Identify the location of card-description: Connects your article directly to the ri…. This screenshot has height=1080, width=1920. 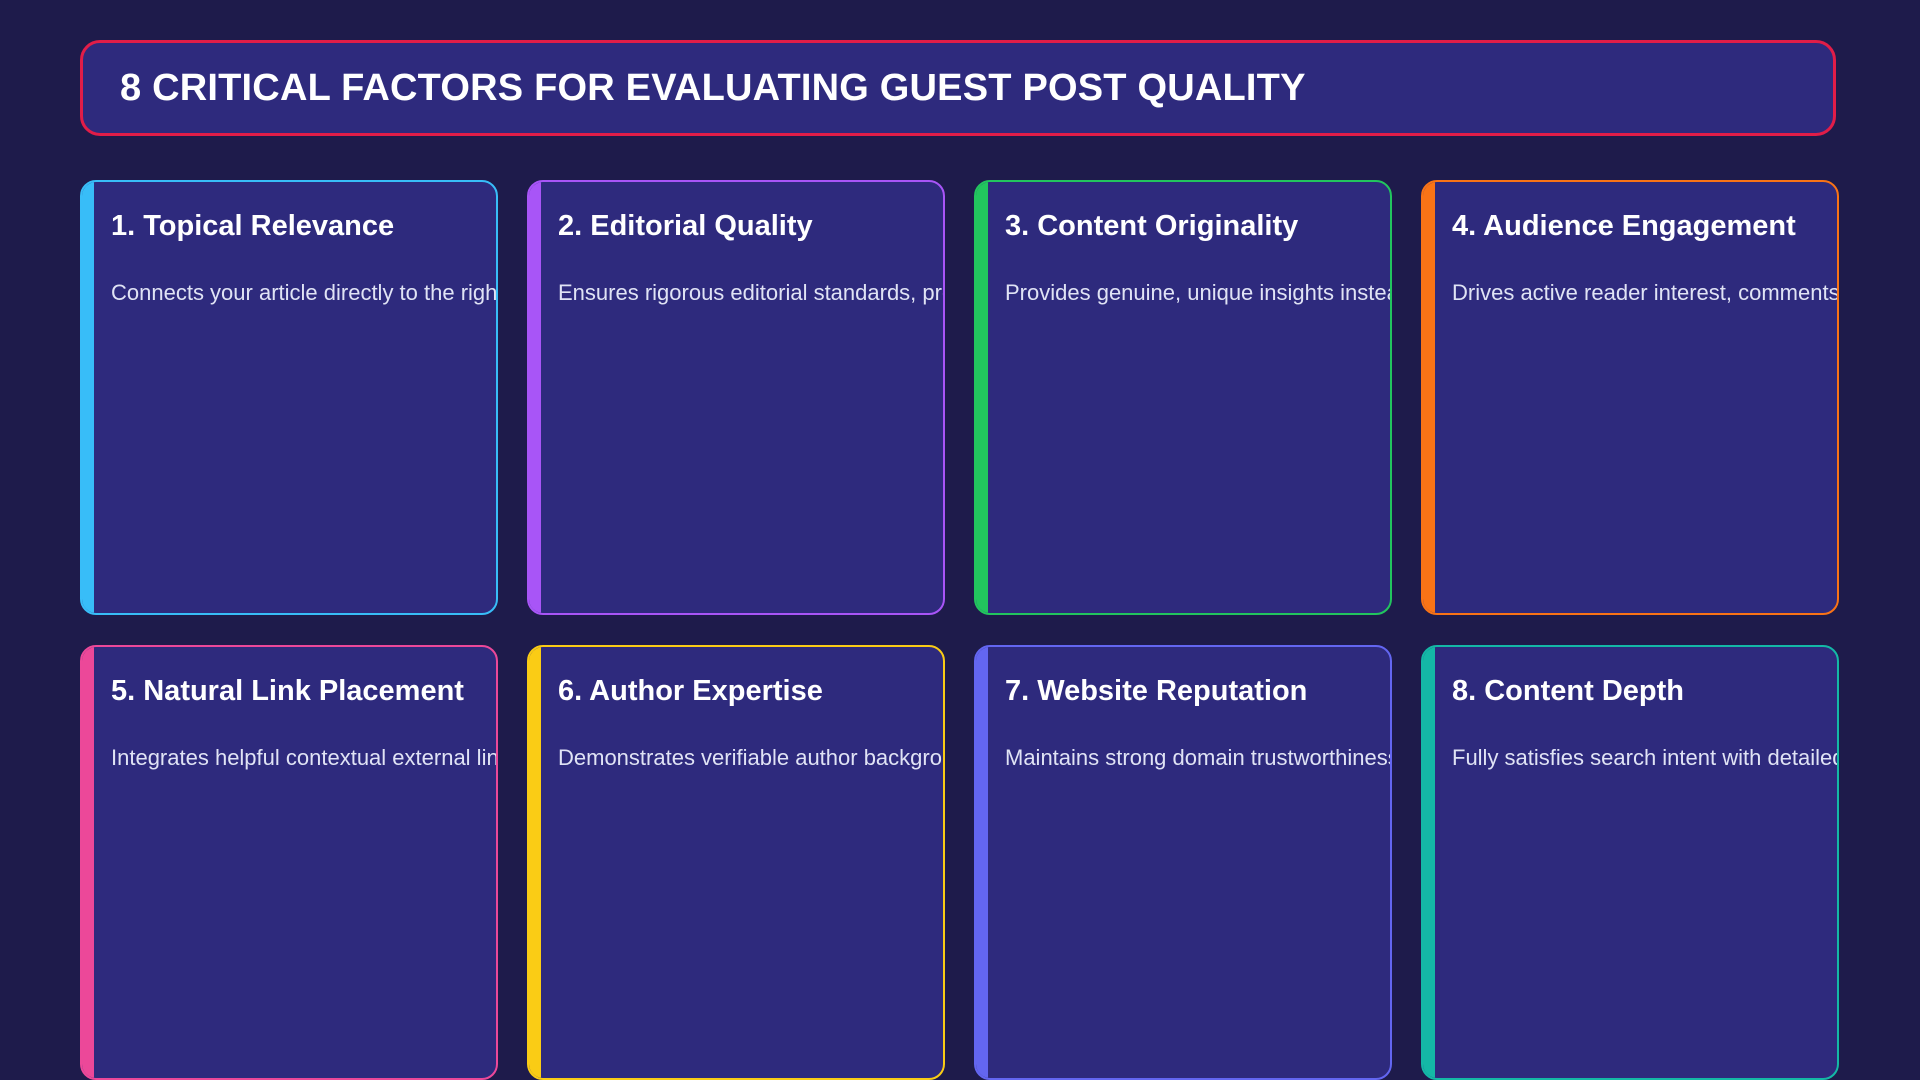
(304, 292).